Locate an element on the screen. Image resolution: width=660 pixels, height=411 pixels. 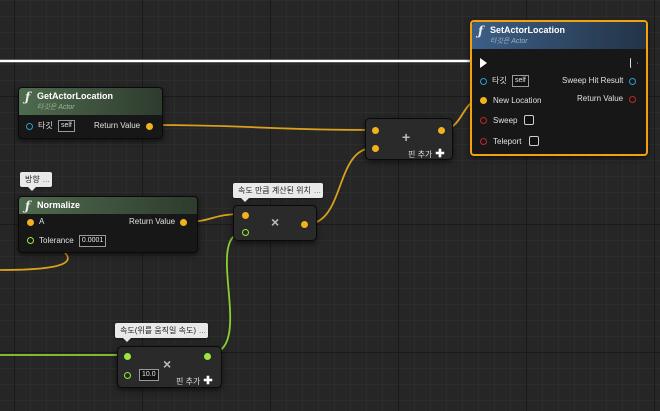
sweep-label: Sweep is located at coordinates (505, 120).